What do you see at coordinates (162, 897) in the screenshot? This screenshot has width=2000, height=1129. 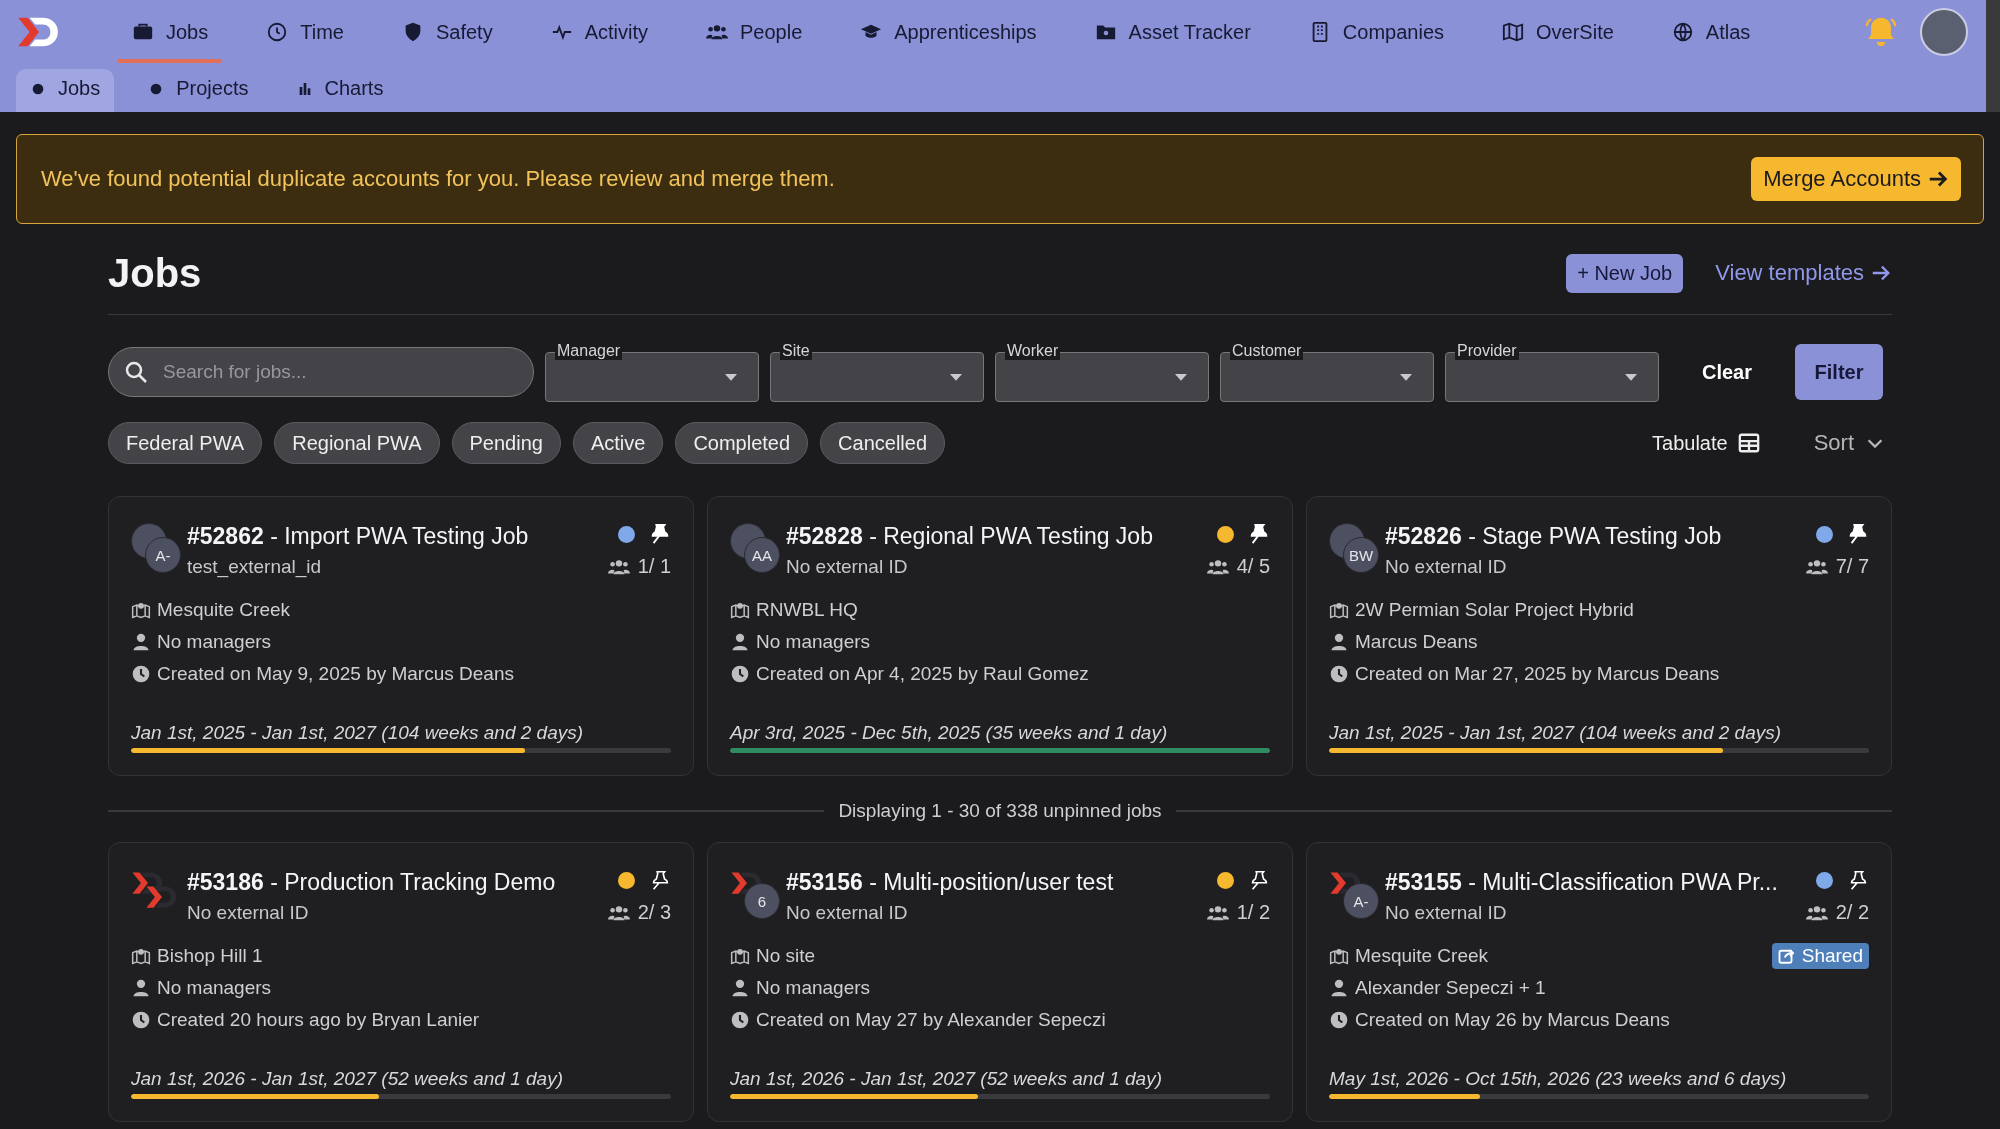 I see `logo-icon` at bounding box center [162, 897].